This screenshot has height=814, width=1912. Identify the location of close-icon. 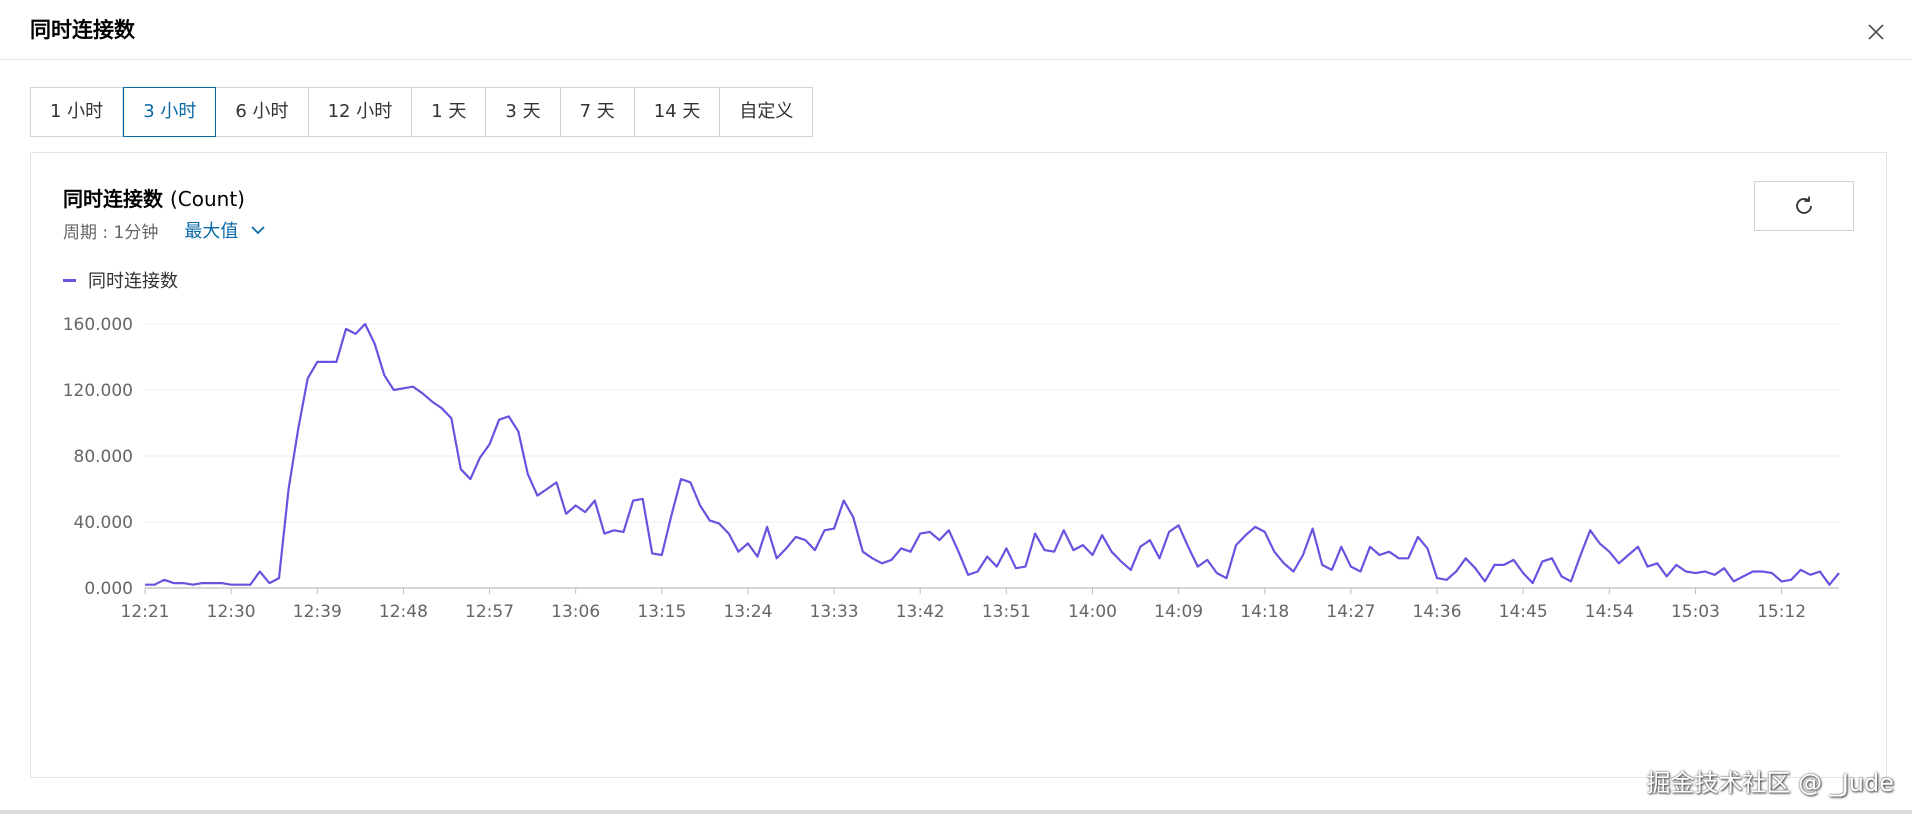
(1876, 32).